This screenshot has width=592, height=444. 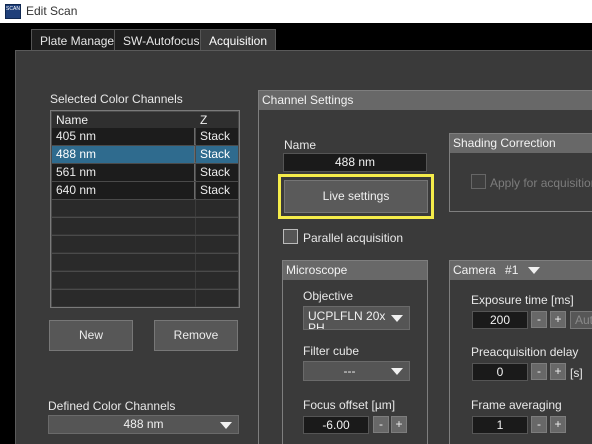 I want to click on channel-name-cell: 488 nm, so click(x=123, y=154).